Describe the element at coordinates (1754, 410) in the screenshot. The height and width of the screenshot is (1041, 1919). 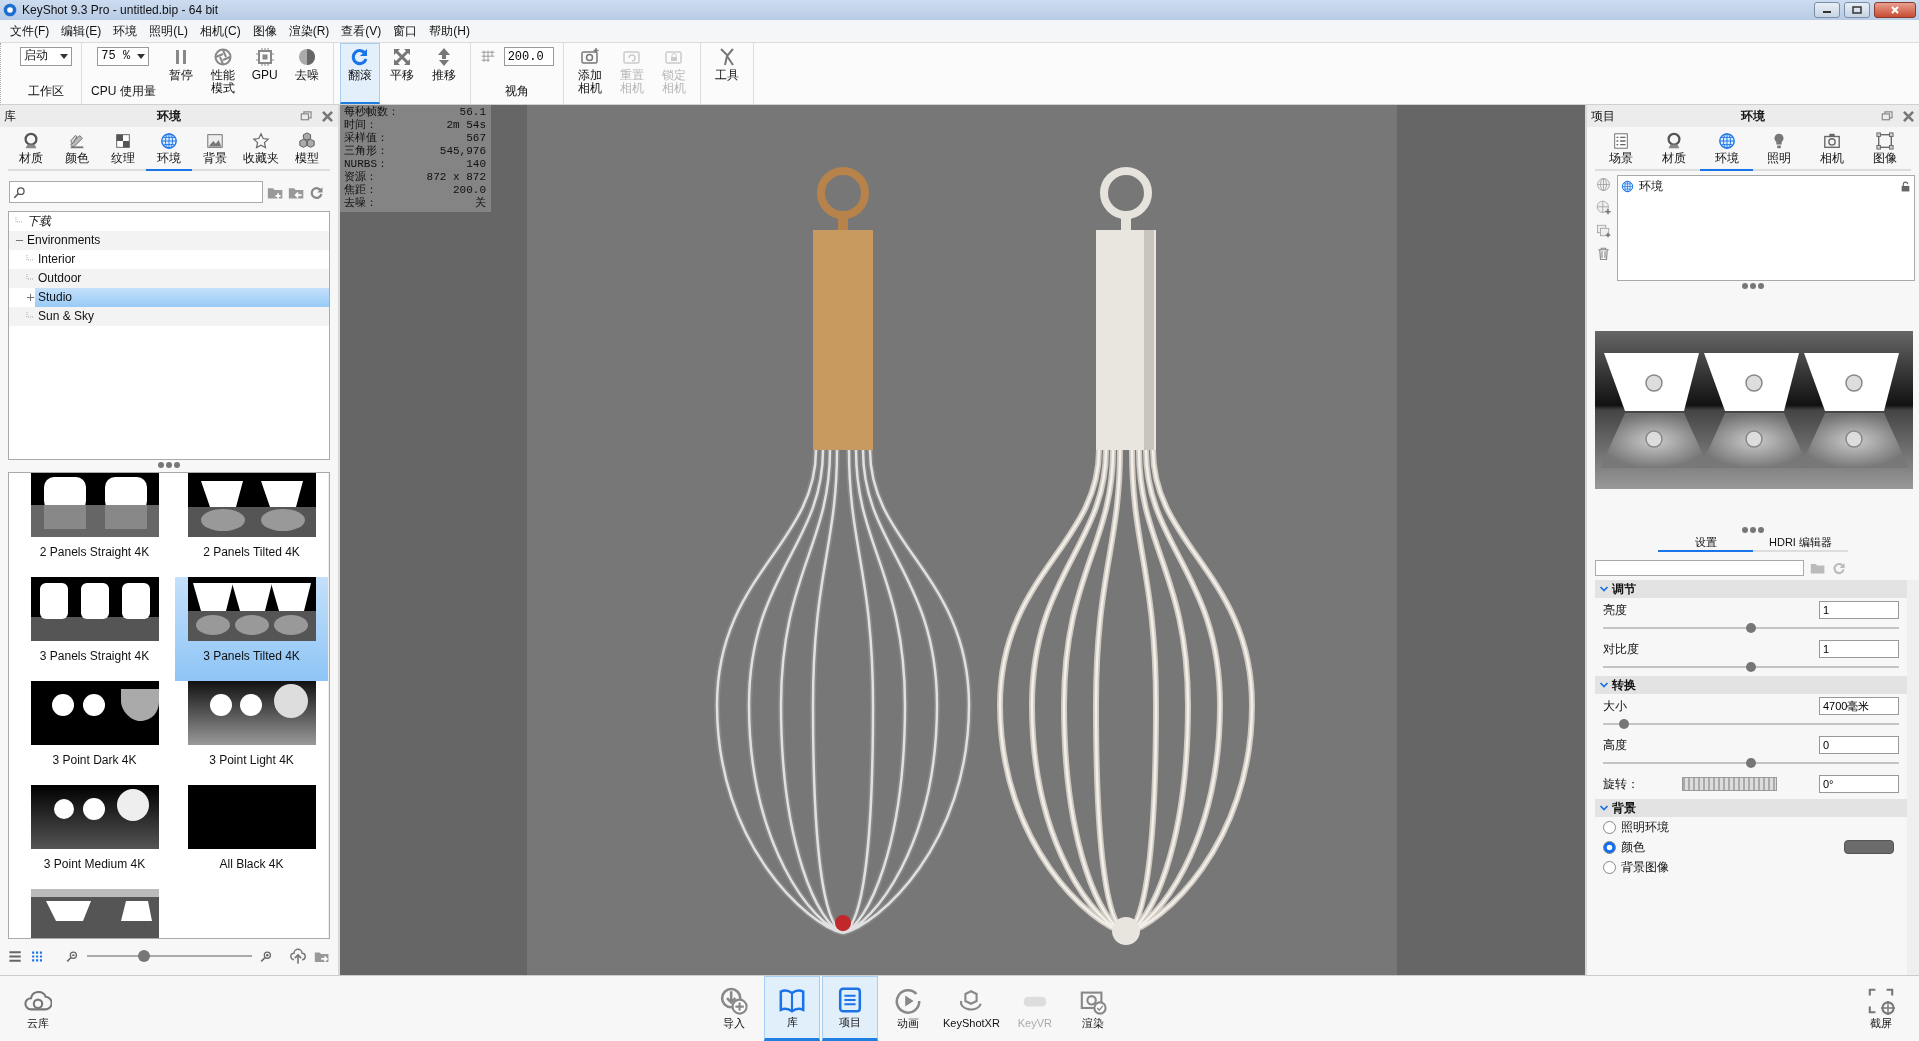
I see `hdri-preview` at that location.